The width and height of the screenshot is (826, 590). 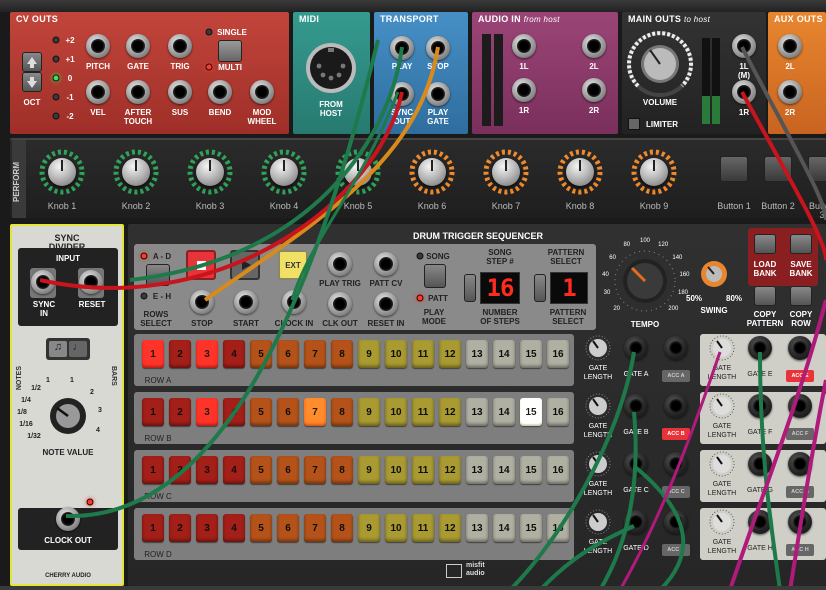 I want to click on load-bank-button, so click(x=765, y=244).